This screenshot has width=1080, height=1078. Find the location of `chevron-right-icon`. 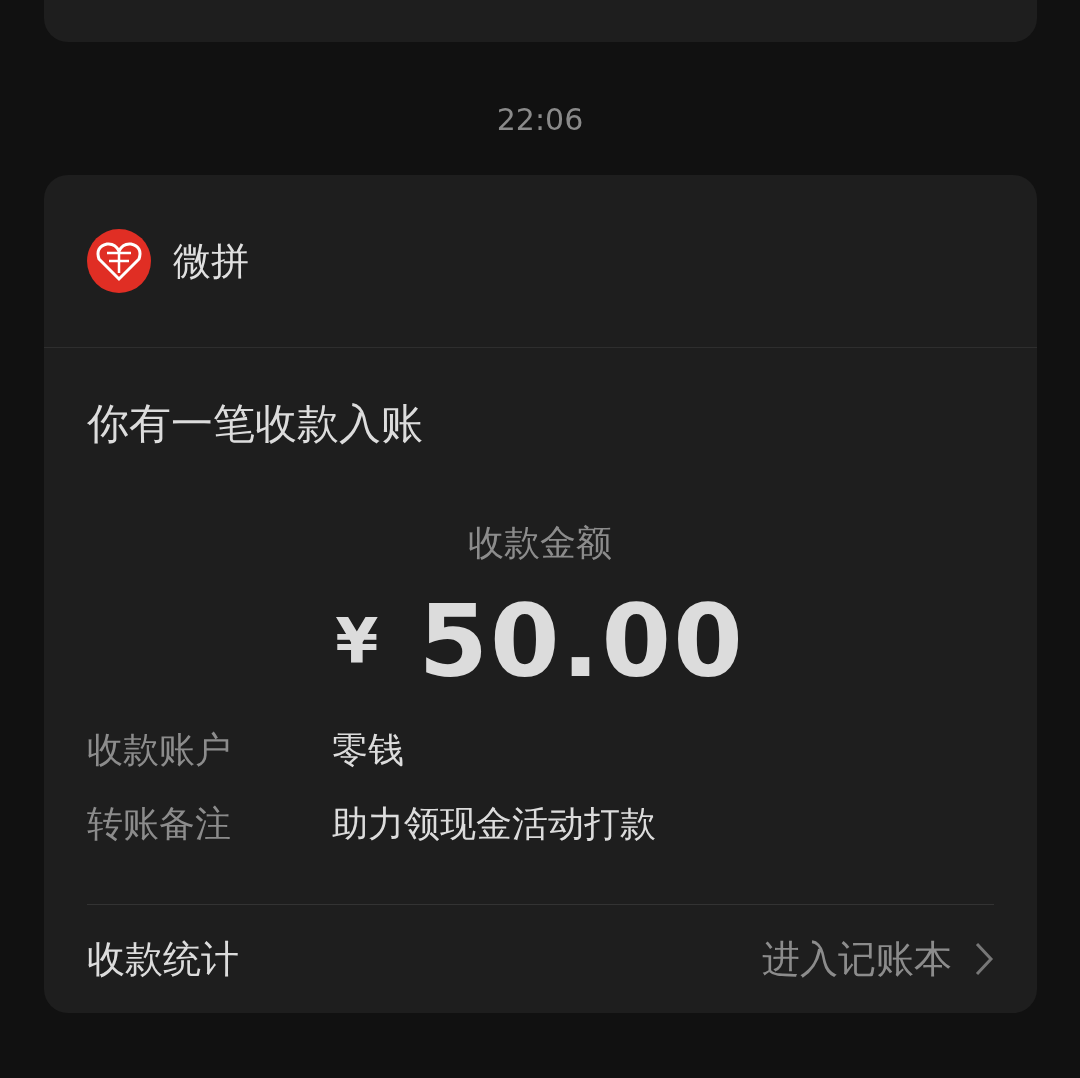

chevron-right-icon is located at coordinates (983, 959).